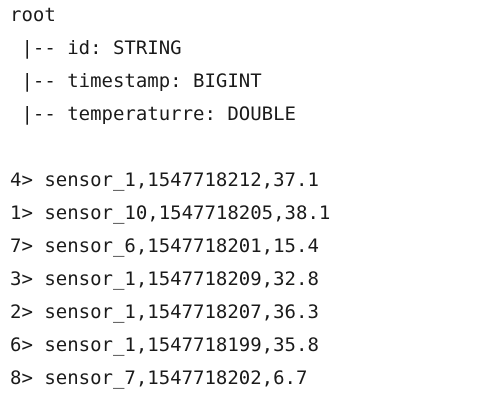 The image size is (502, 406). I want to click on record-text: sensor_1,1547718212,37.1, so click(181, 180).